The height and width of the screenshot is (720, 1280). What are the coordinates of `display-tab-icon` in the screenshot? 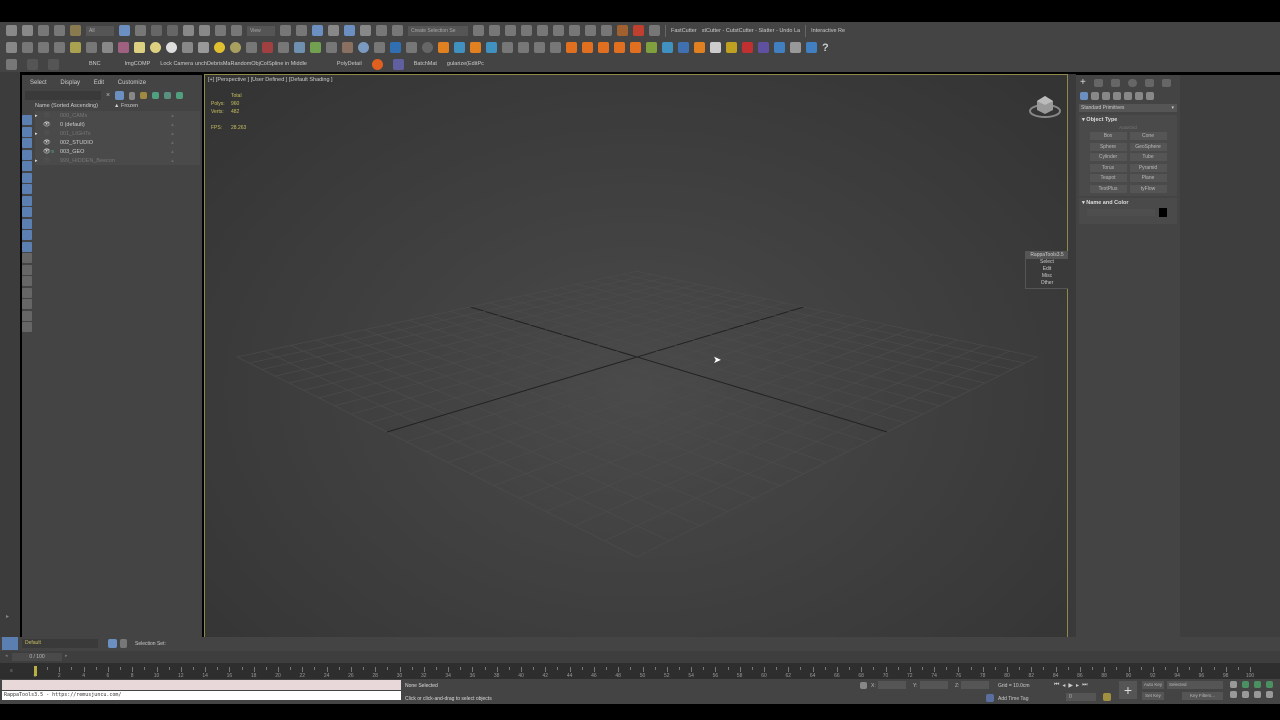 It's located at (1149, 83).